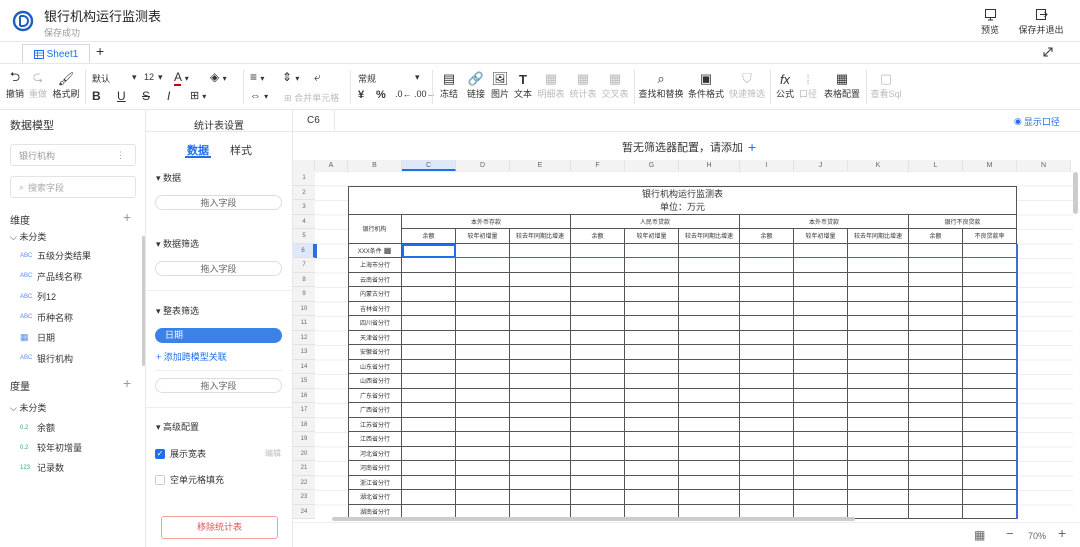 The width and height of the screenshot is (1080, 547). Describe the element at coordinates (304, 395) in the screenshot. I see `row-header: 16` at that location.